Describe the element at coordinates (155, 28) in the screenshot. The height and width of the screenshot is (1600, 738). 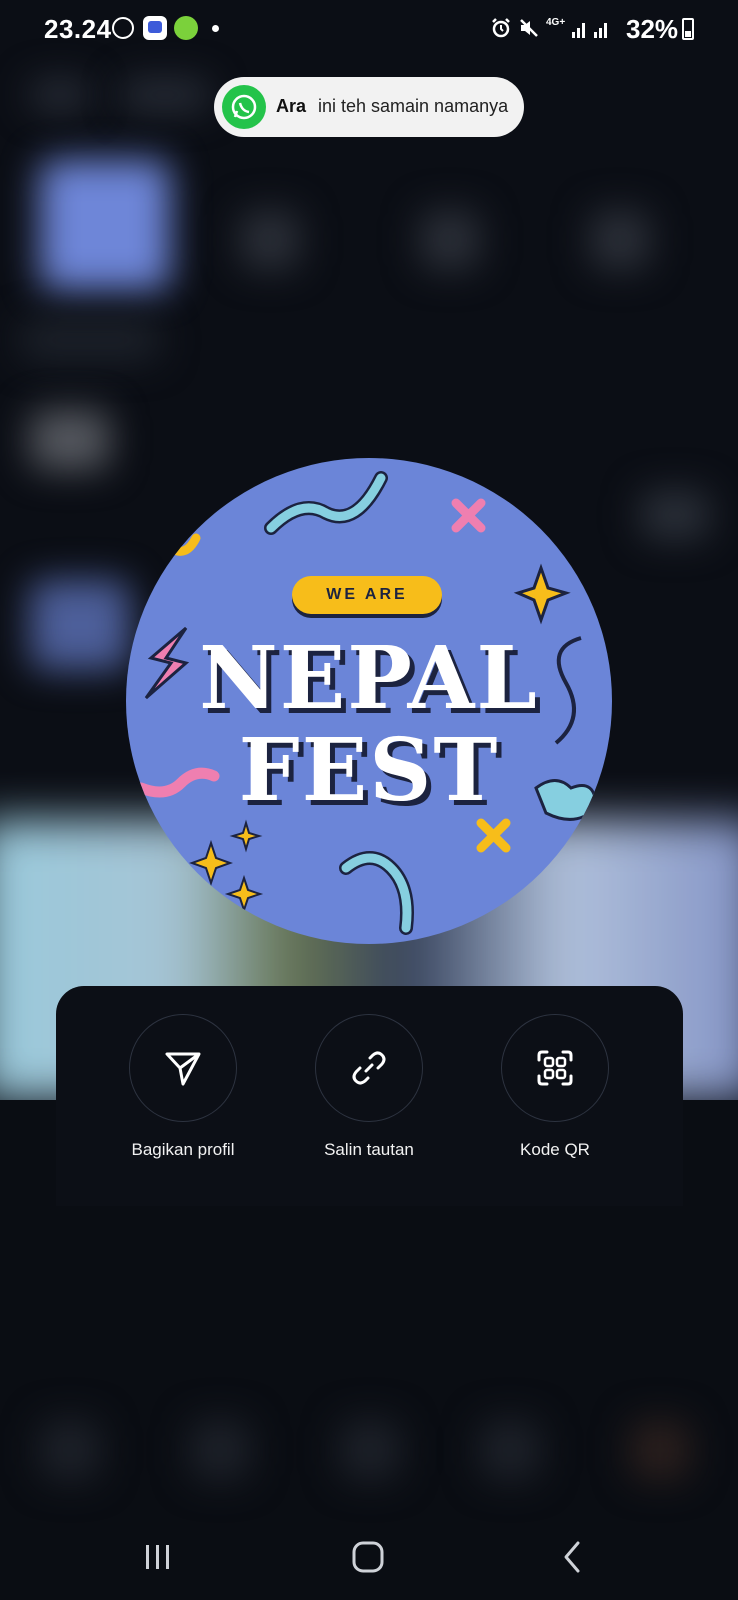
I see `app-status-icon` at that location.